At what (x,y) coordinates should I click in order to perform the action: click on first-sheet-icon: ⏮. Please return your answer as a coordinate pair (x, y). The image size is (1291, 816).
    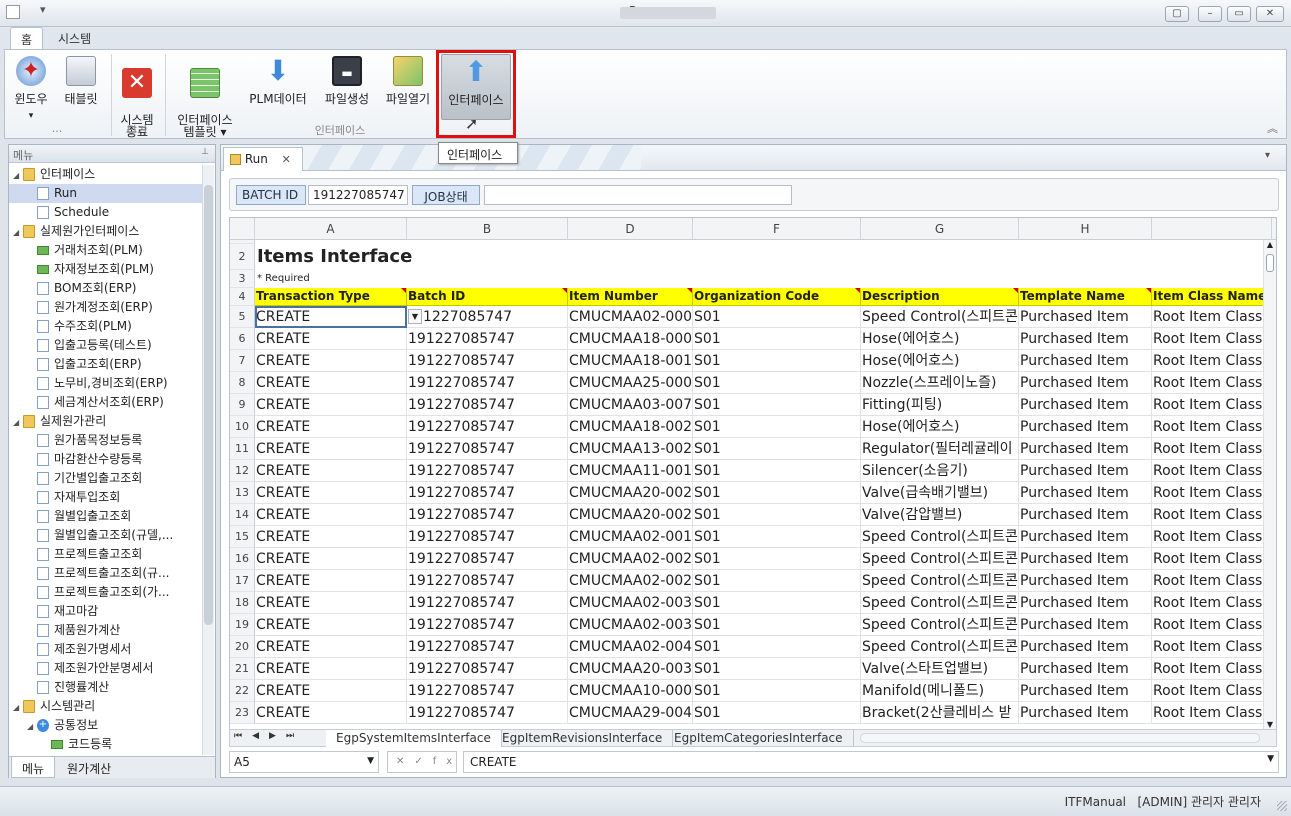
    Looking at the image, I should click on (243, 736).